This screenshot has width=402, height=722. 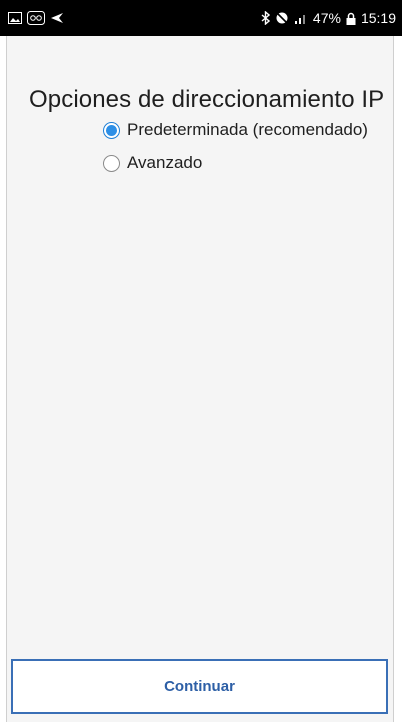 What do you see at coordinates (351, 18) in the screenshot?
I see `lock-icon` at bounding box center [351, 18].